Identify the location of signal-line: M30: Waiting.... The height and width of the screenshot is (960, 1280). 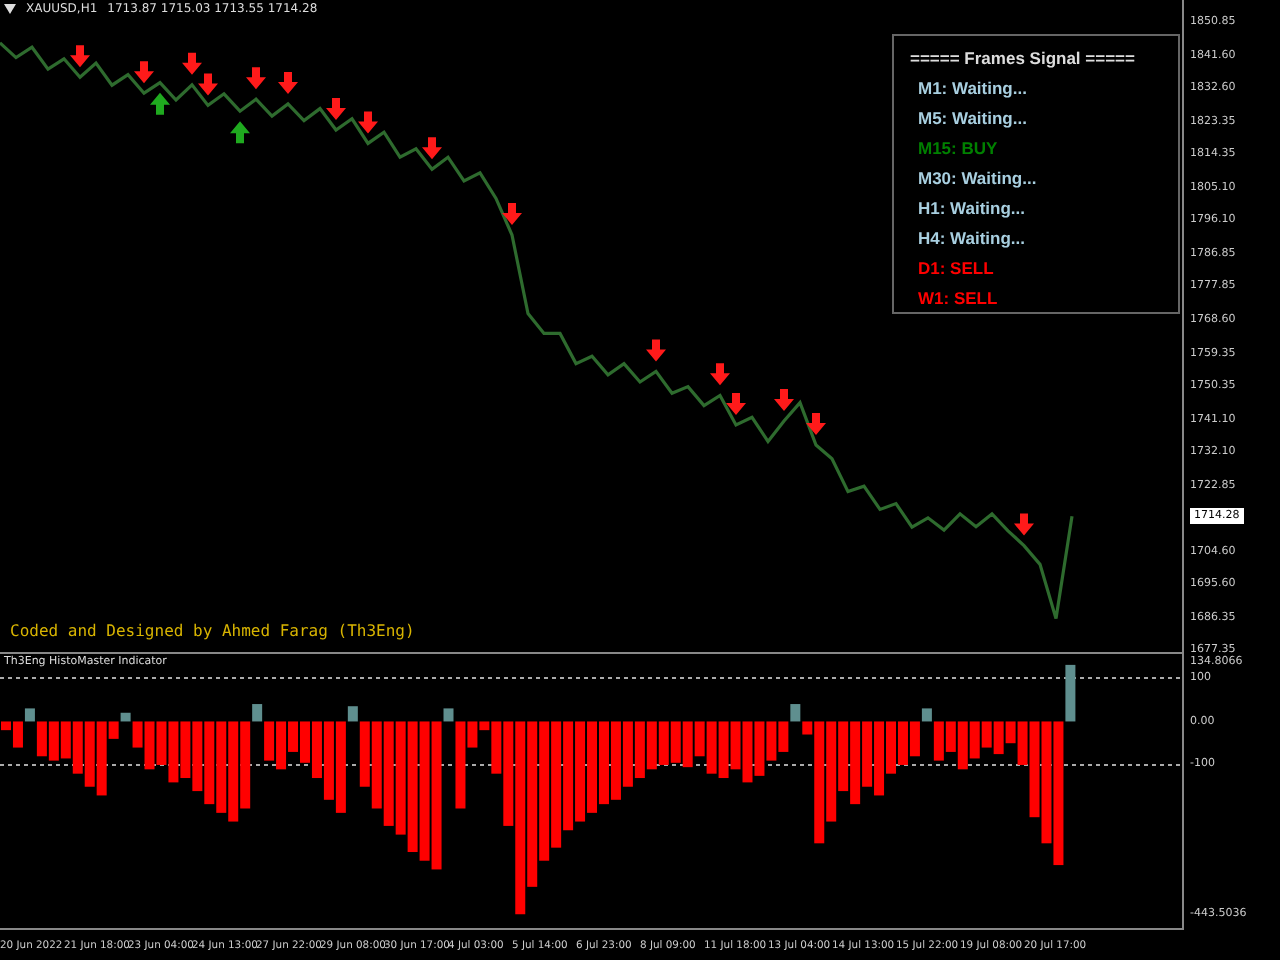
(977, 180).